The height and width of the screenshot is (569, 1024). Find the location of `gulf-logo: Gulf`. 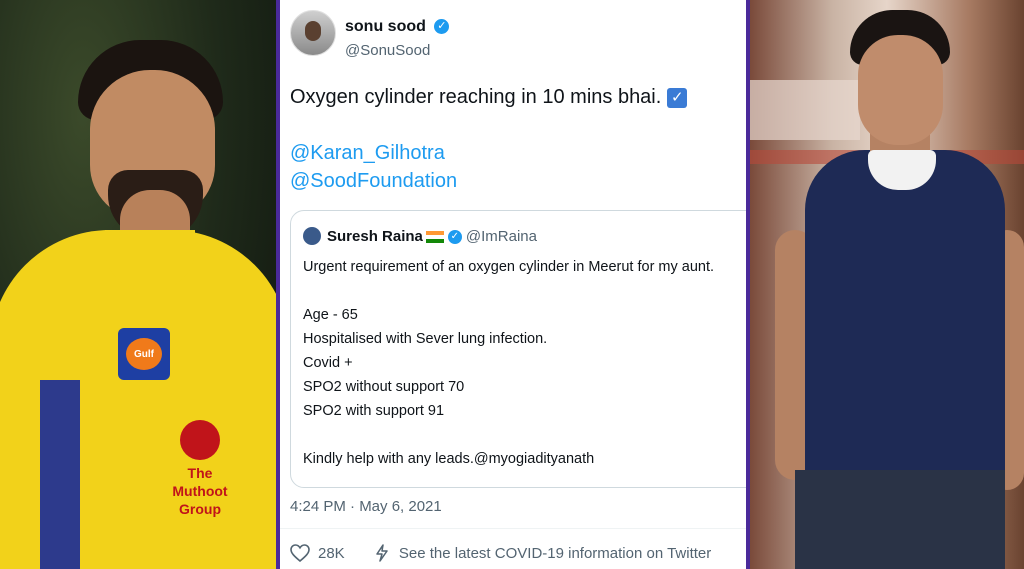

gulf-logo: Gulf is located at coordinates (144, 354).